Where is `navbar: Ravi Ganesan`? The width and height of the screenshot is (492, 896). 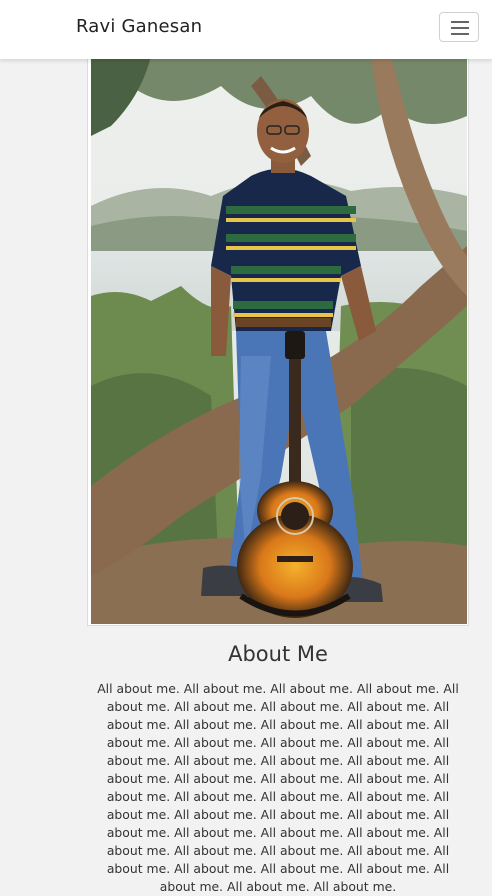 navbar: Ravi Ganesan is located at coordinates (246, 29).